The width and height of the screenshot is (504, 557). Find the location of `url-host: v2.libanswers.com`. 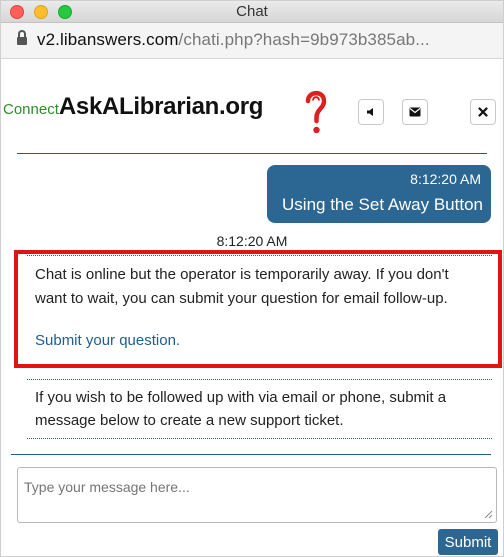

url-host: v2.libanswers.com is located at coordinates (108, 39).